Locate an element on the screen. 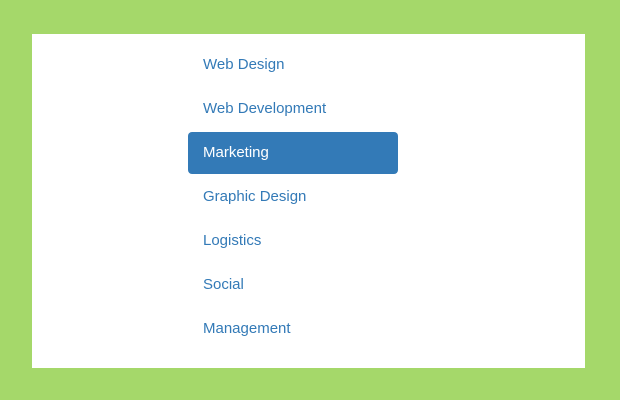  nav-item-graphic-design: Graphic Design is located at coordinates (293, 197).